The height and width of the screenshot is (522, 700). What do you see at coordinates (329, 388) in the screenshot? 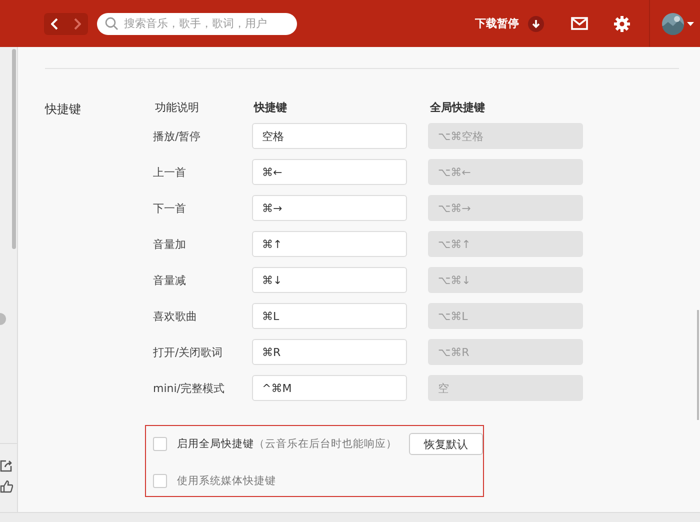
I see `shortcut-field: ^⌘M` at bounding box center [329, 388].